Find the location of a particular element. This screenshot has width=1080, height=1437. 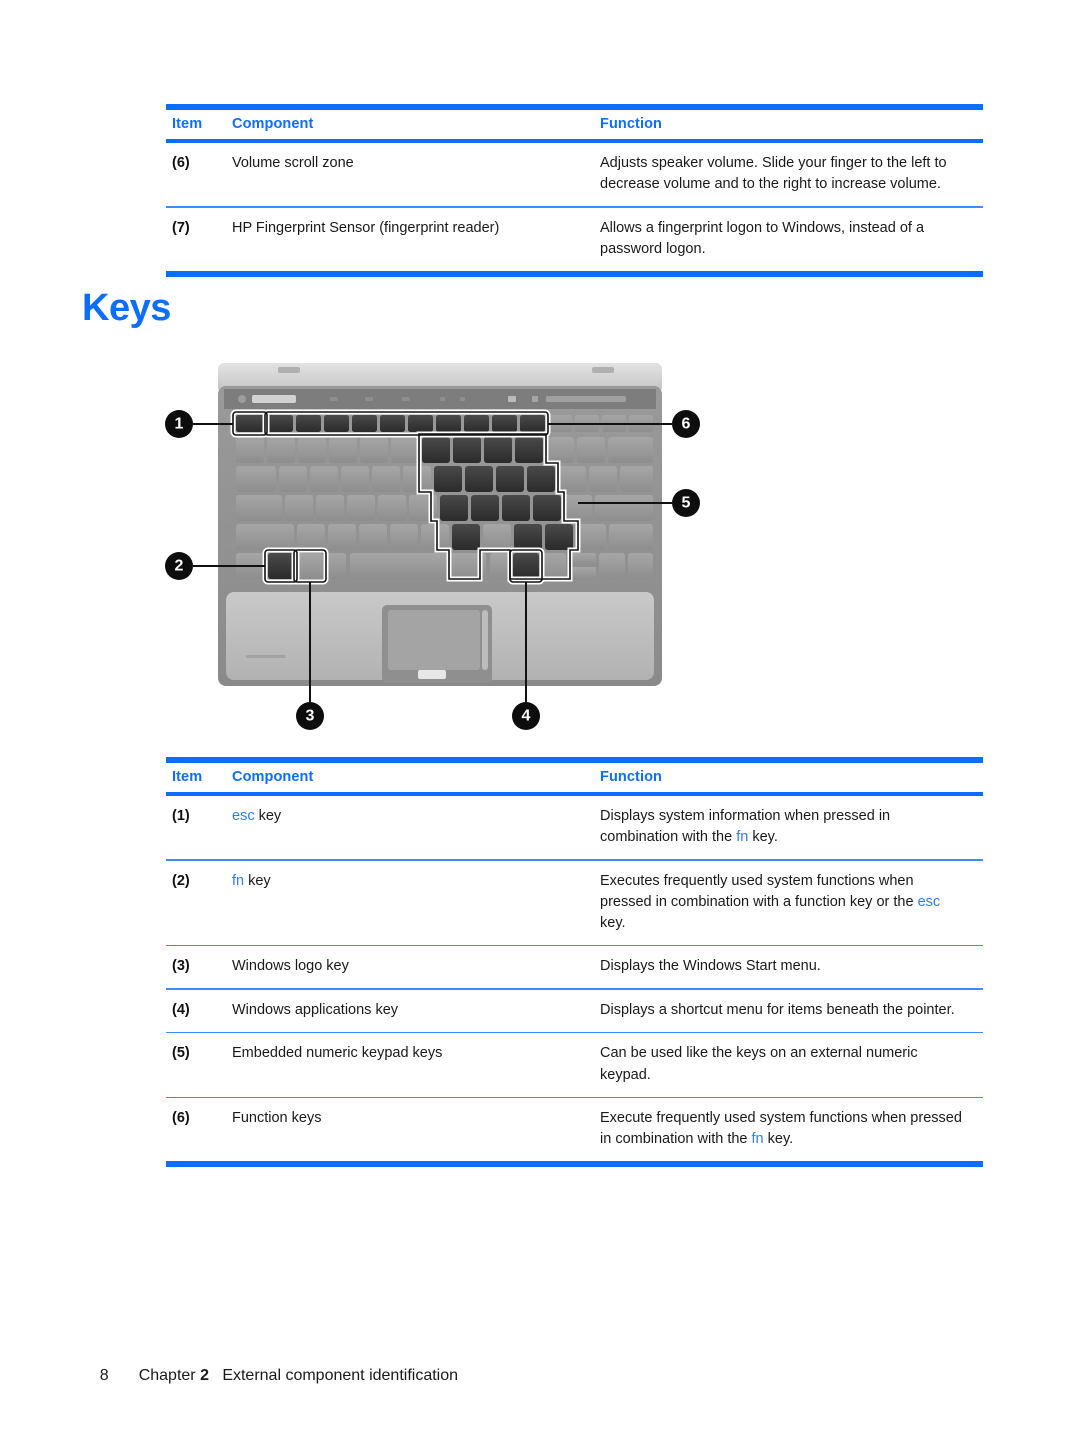

row-component: Function keys is located at coordinates (277, 1118).